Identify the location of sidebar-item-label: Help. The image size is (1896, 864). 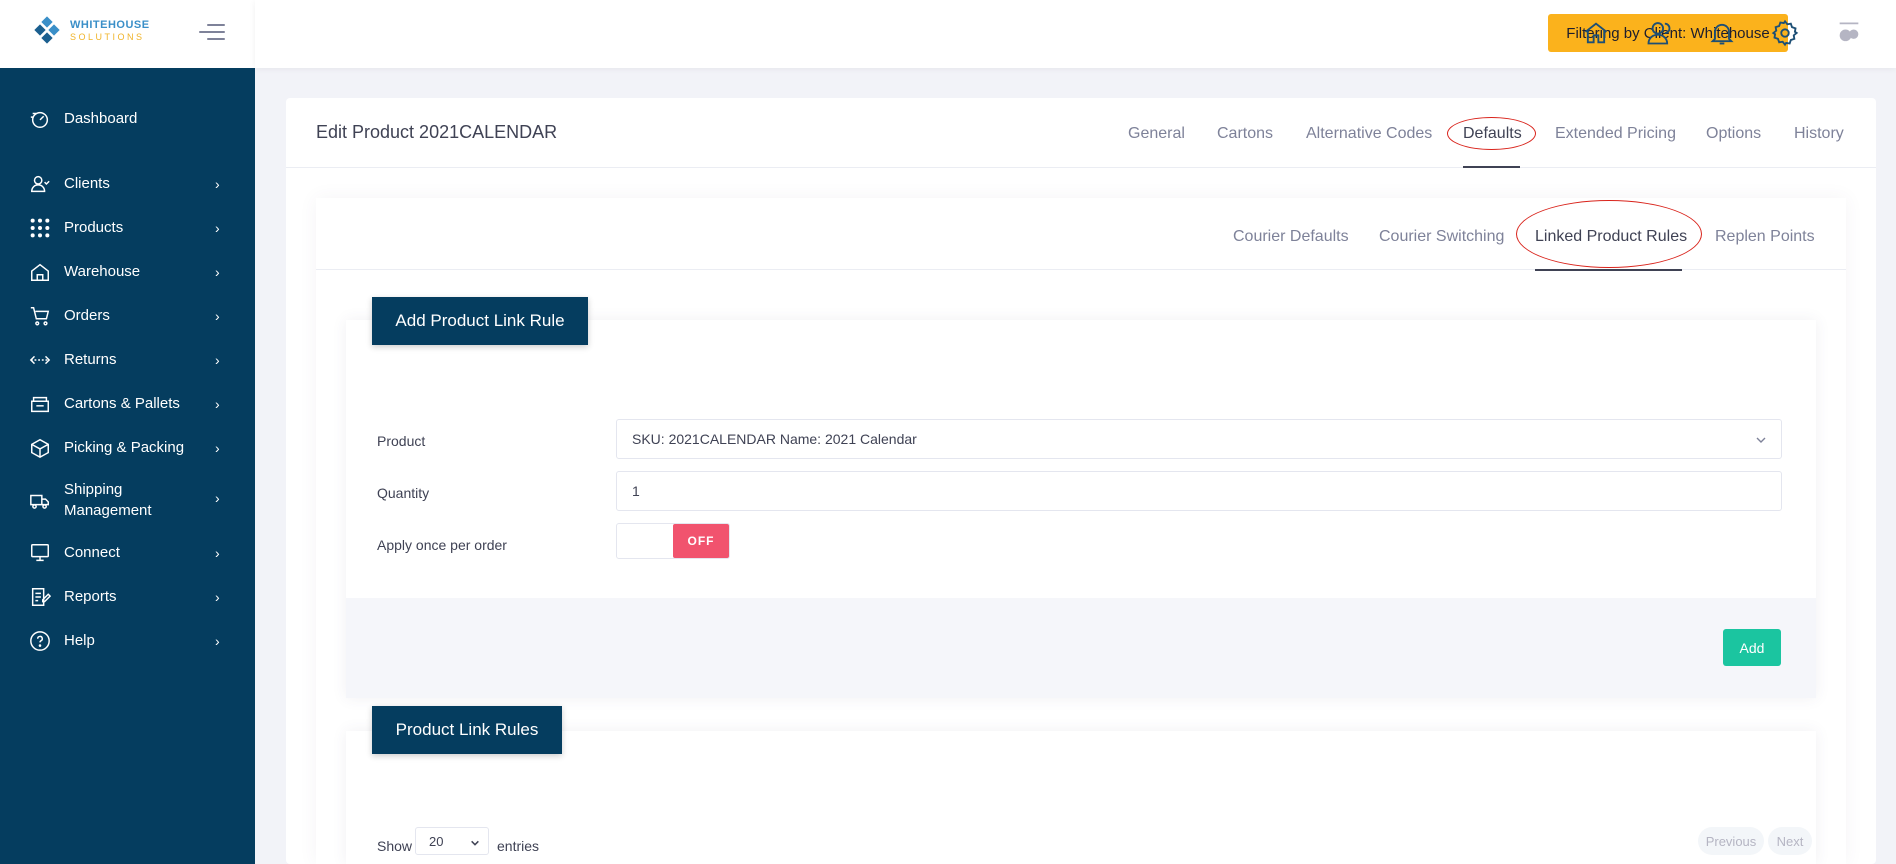
(79, 640).